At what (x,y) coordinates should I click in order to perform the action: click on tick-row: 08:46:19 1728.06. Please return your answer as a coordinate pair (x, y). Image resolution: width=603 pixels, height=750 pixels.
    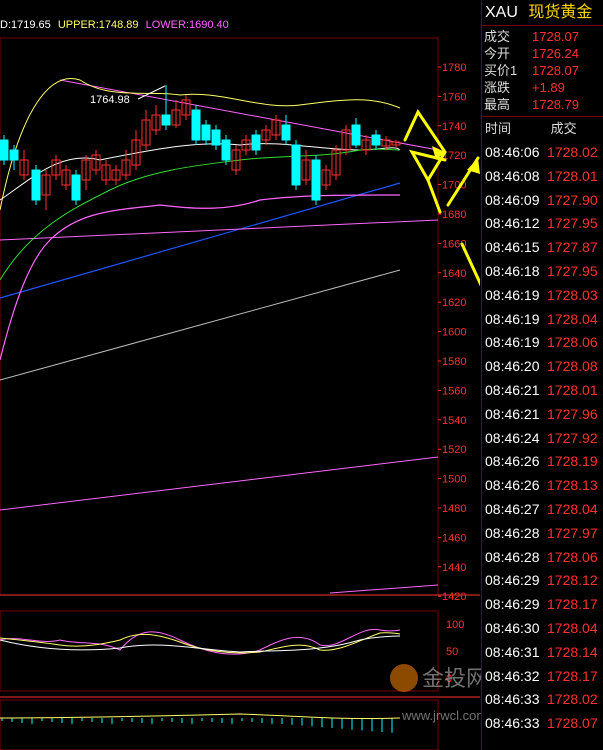
    Looking at the image, I should click on (542, 343).